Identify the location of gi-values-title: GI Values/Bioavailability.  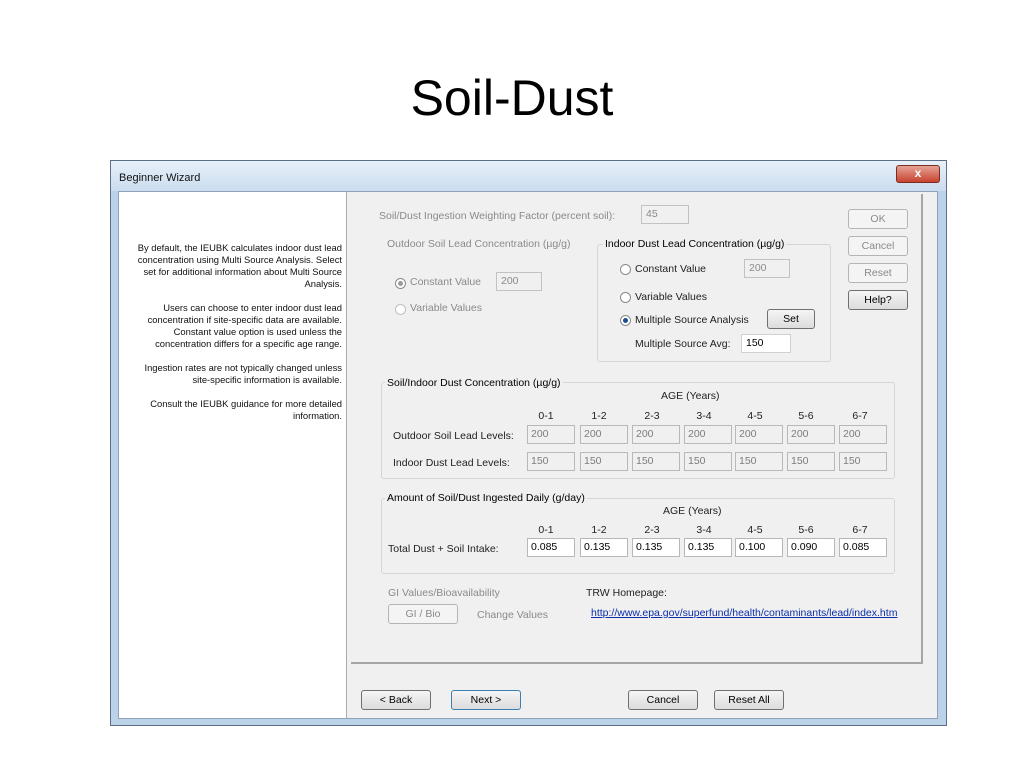
(444, 593).